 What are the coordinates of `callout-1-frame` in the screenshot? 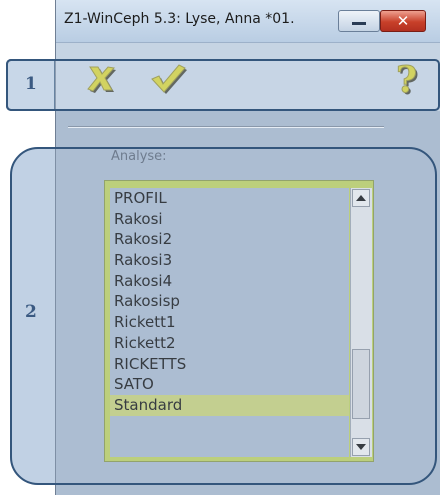 It's located at (223, 85).